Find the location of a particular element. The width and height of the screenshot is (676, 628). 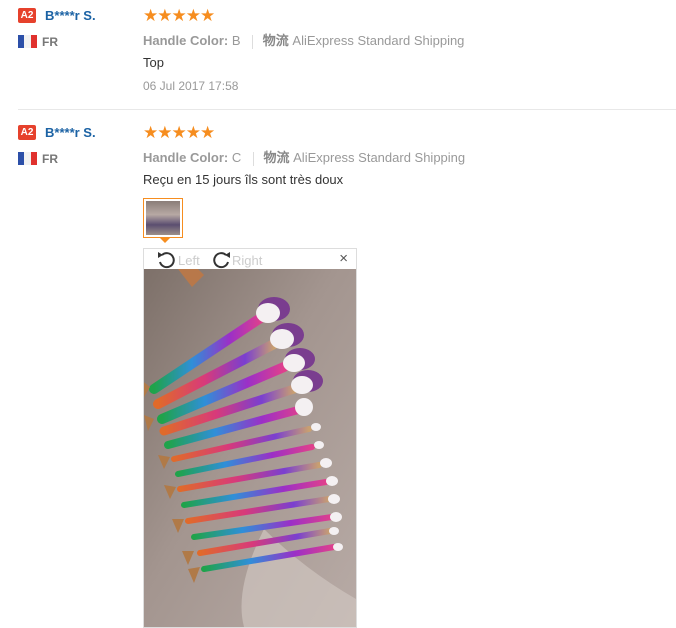

rotate-left-button: Left is located at coordinates (178, 260).